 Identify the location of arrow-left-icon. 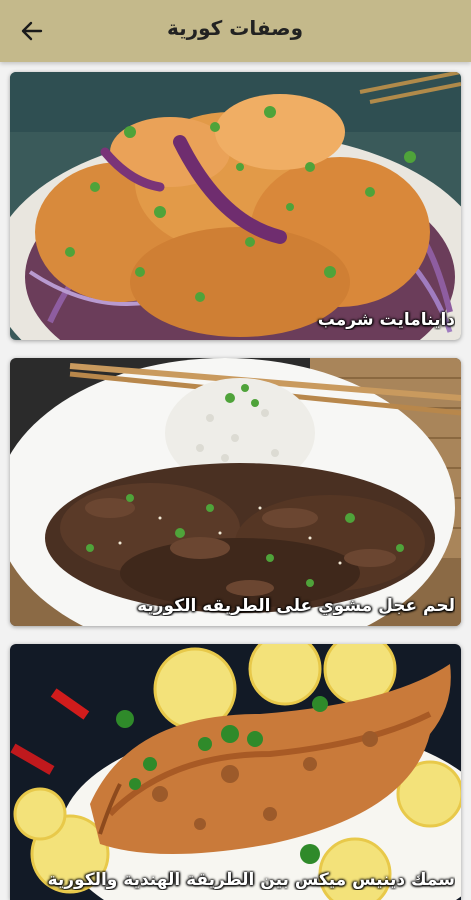
(32, 31).